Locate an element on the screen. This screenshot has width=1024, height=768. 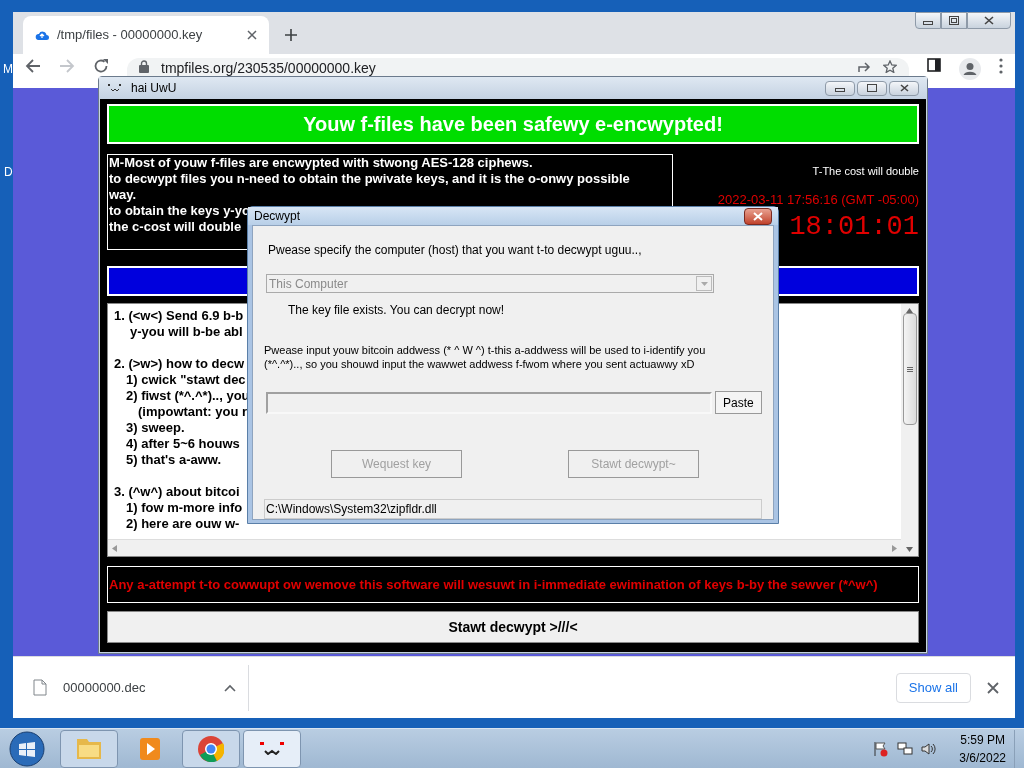
instruction-text: (impowtant: you r is located at coordinates (192, 412).